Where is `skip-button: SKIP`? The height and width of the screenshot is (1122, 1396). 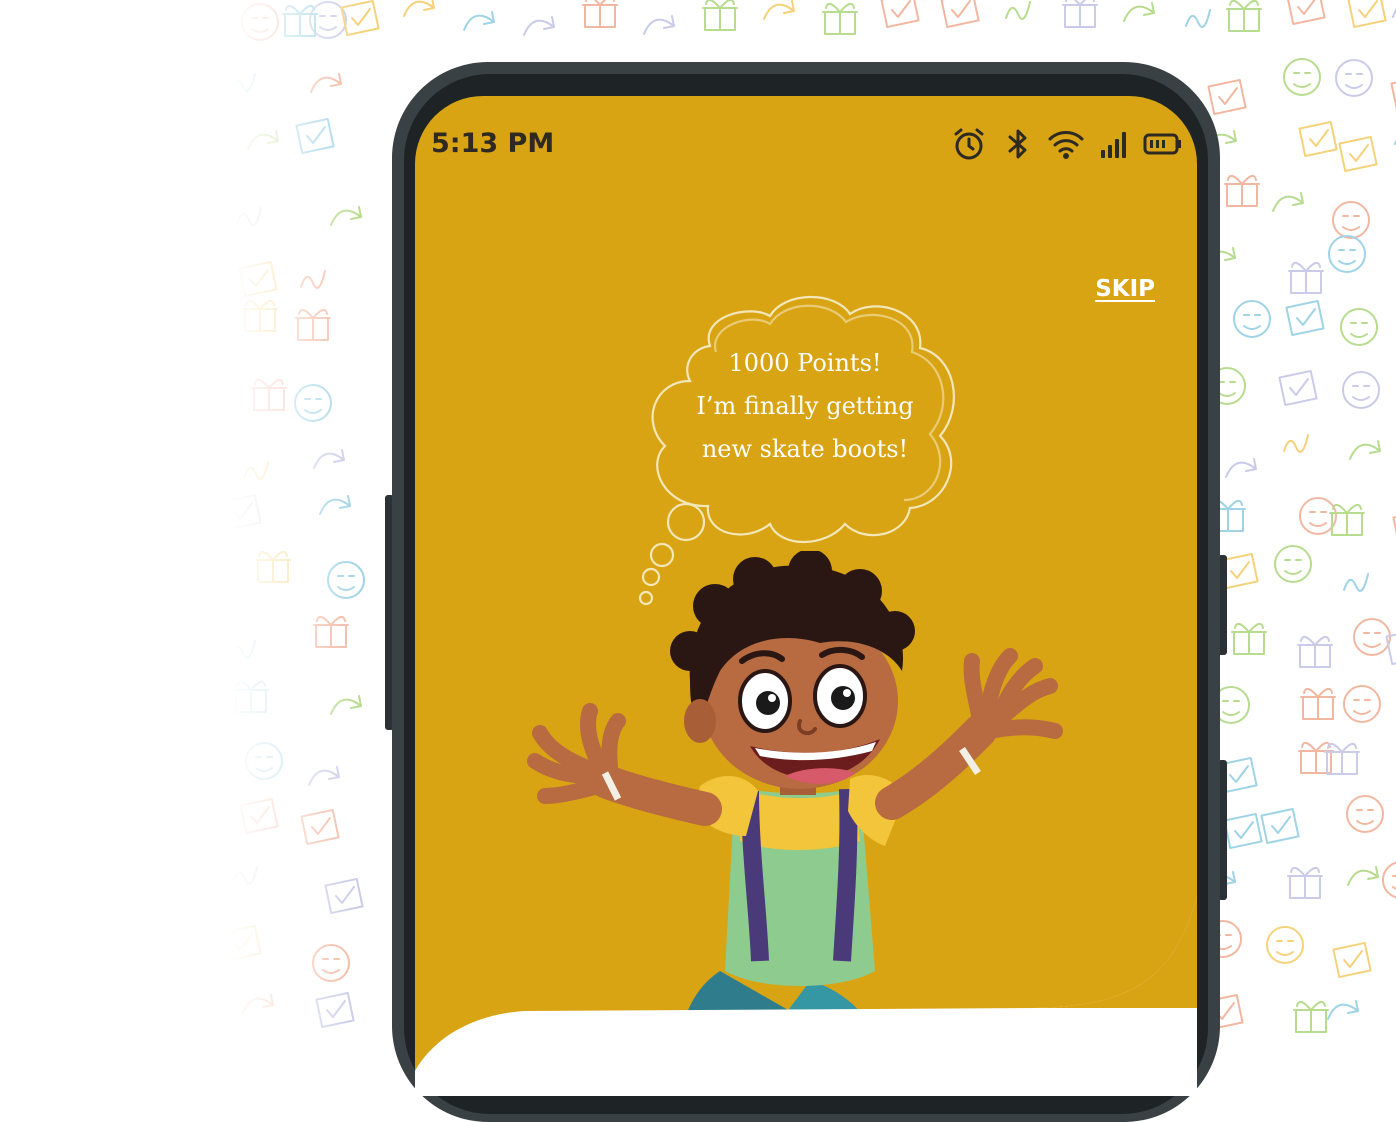
skip-button: SKIP is located at coordinates (1125, 289).